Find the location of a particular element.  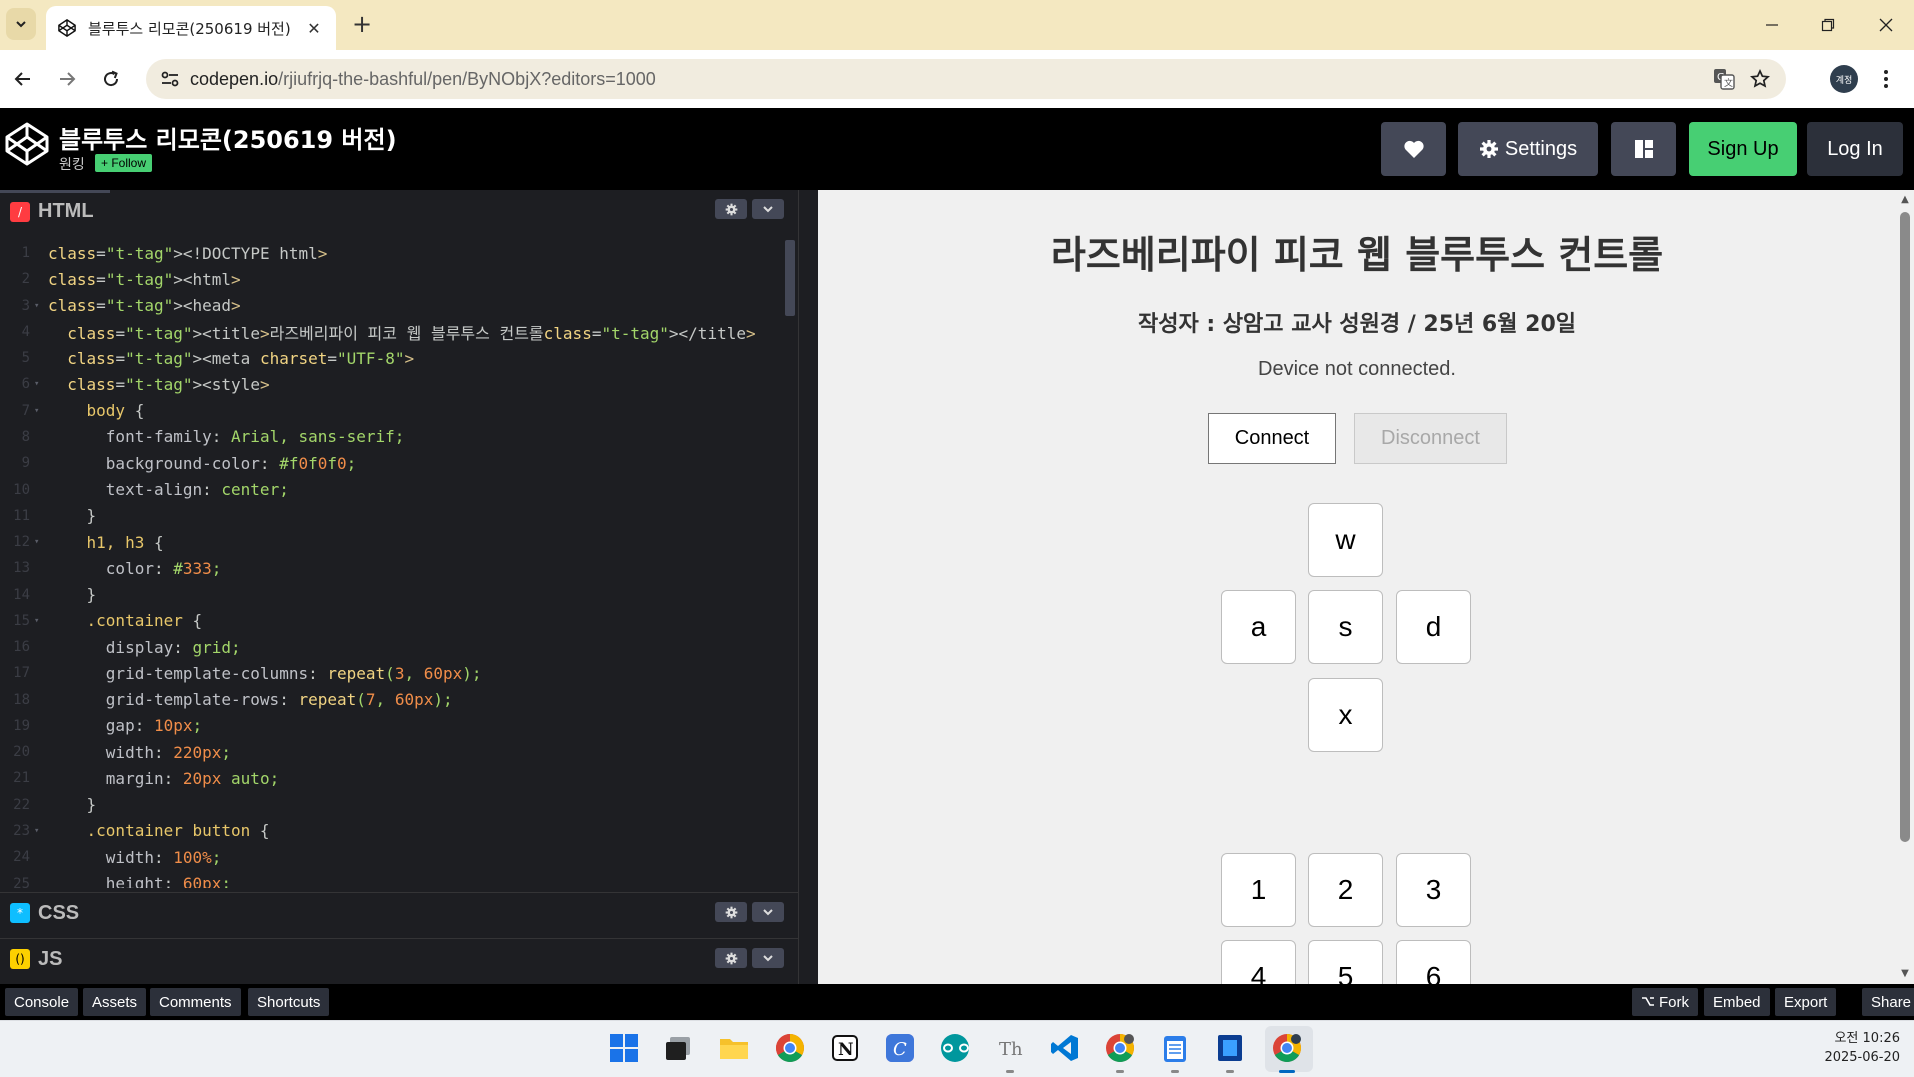

browser-tab-active: 블루투스 리모콘(250619 버전) ✕ is located at coordinates (191, 28).